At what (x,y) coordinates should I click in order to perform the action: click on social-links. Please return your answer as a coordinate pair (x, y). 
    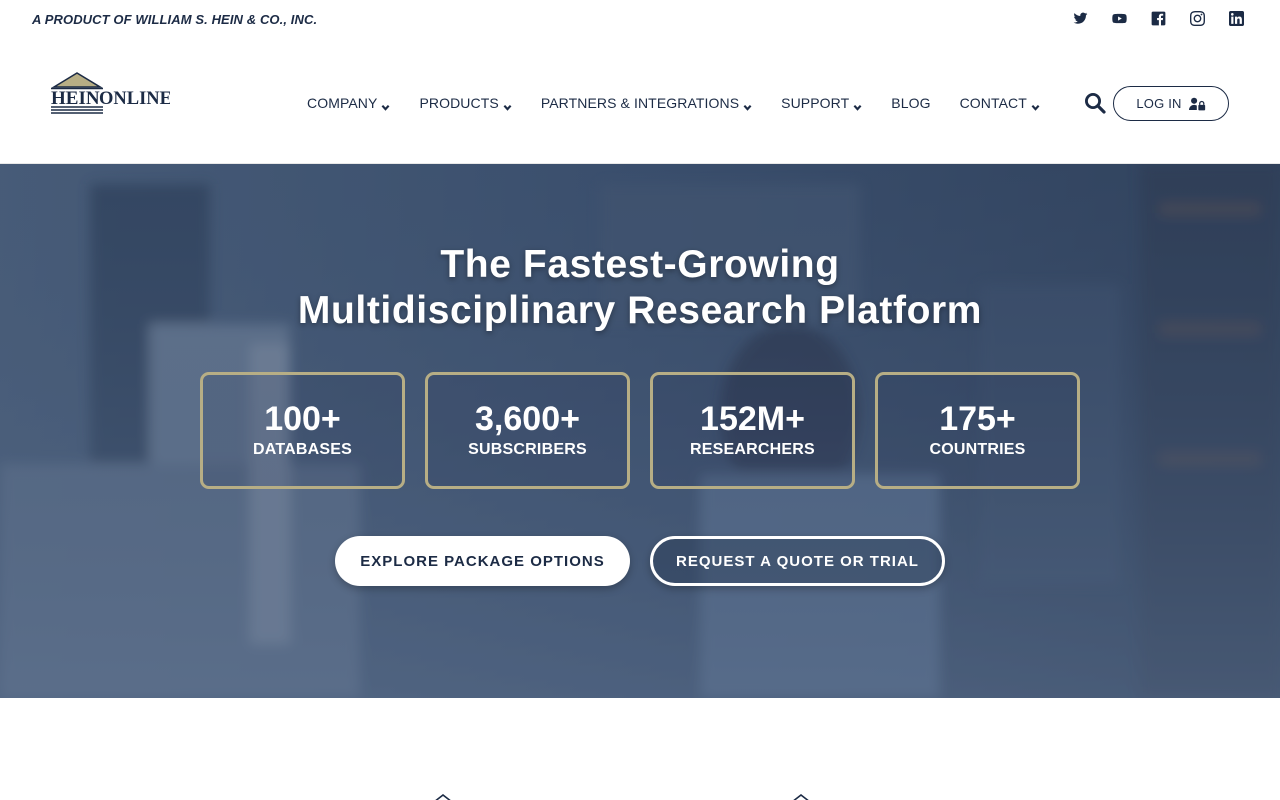
    Looking at the image, I should click on (1158, 18).